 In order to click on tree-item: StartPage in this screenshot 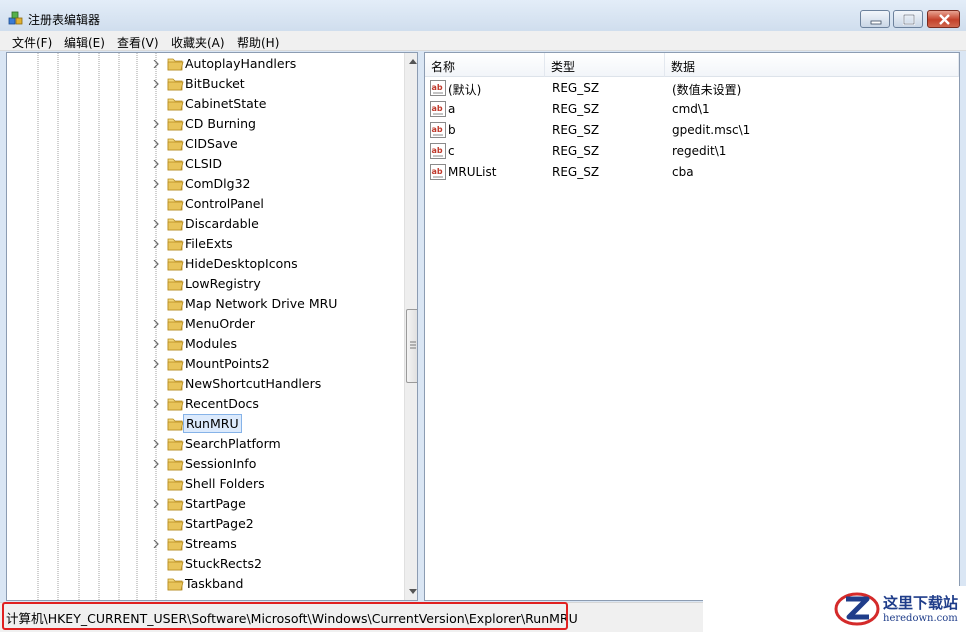, I will do `click(205, 504)`.